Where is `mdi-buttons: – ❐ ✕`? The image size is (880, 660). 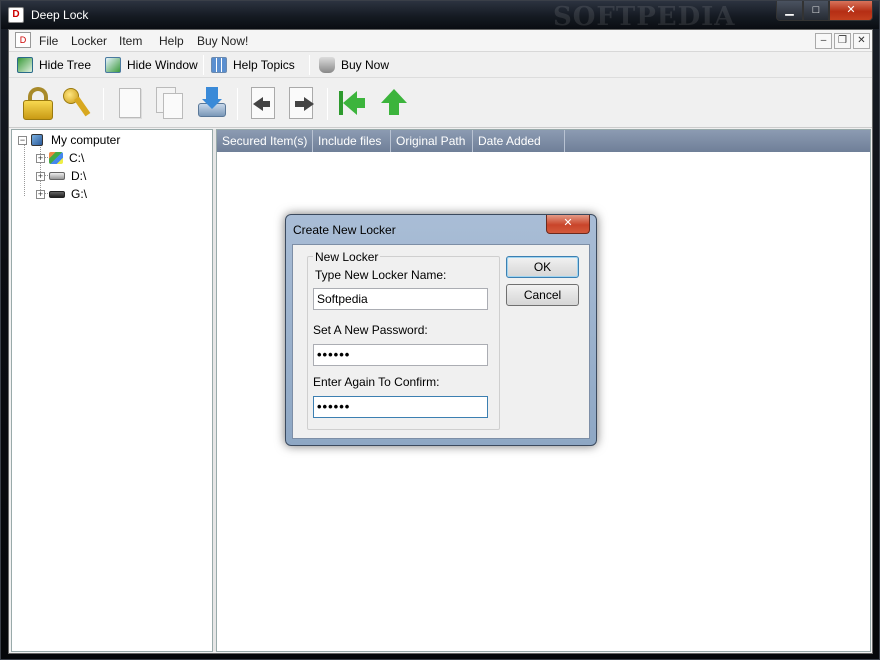
mdi-buttons: – ❐ ✕ is located at coordinates (842, 41).